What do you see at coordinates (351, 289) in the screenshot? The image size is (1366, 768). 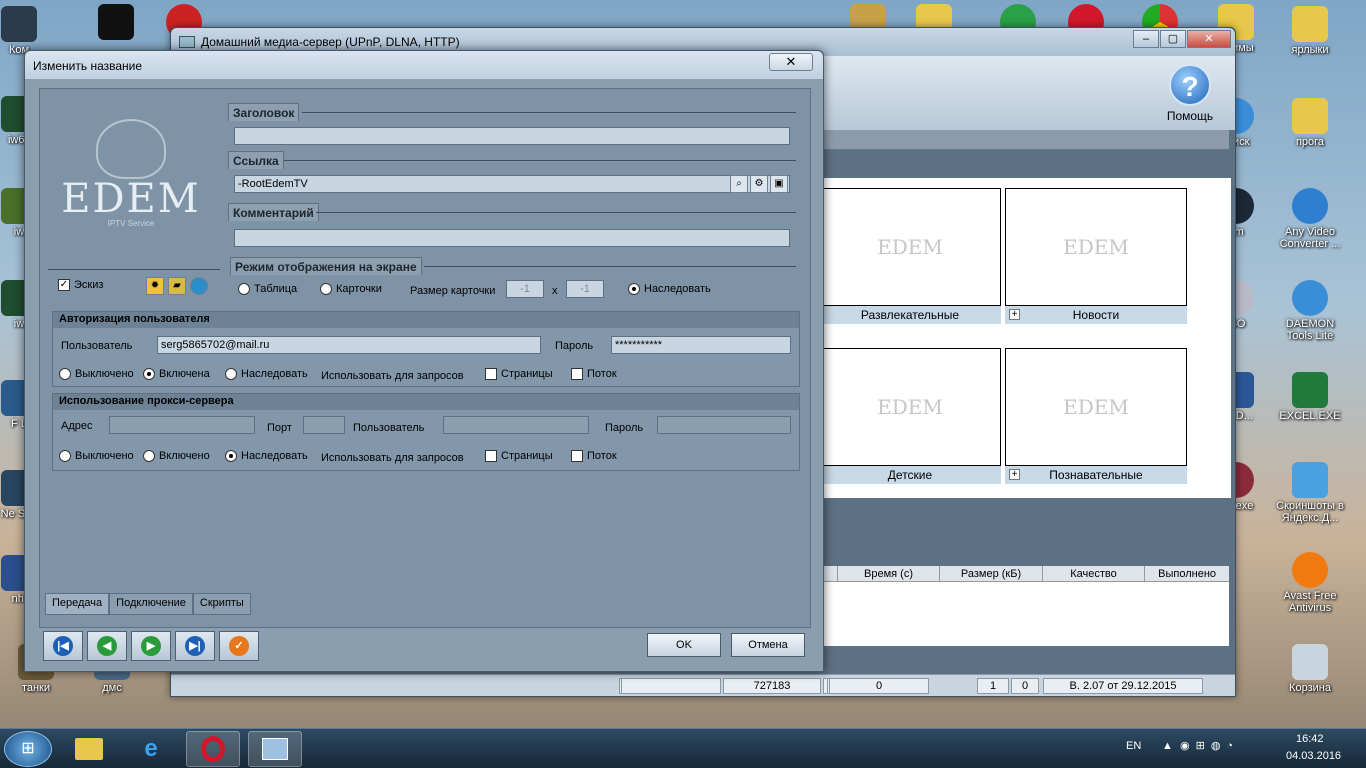 I see `radio-cards: Карточки` at bounding box center [351, 289].